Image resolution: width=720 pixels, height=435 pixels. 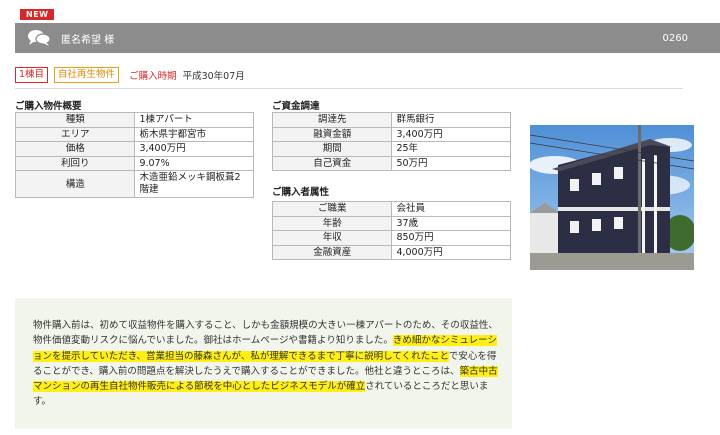 I want to click on row-value: 1棟アパート, so click(x=194, y=120).